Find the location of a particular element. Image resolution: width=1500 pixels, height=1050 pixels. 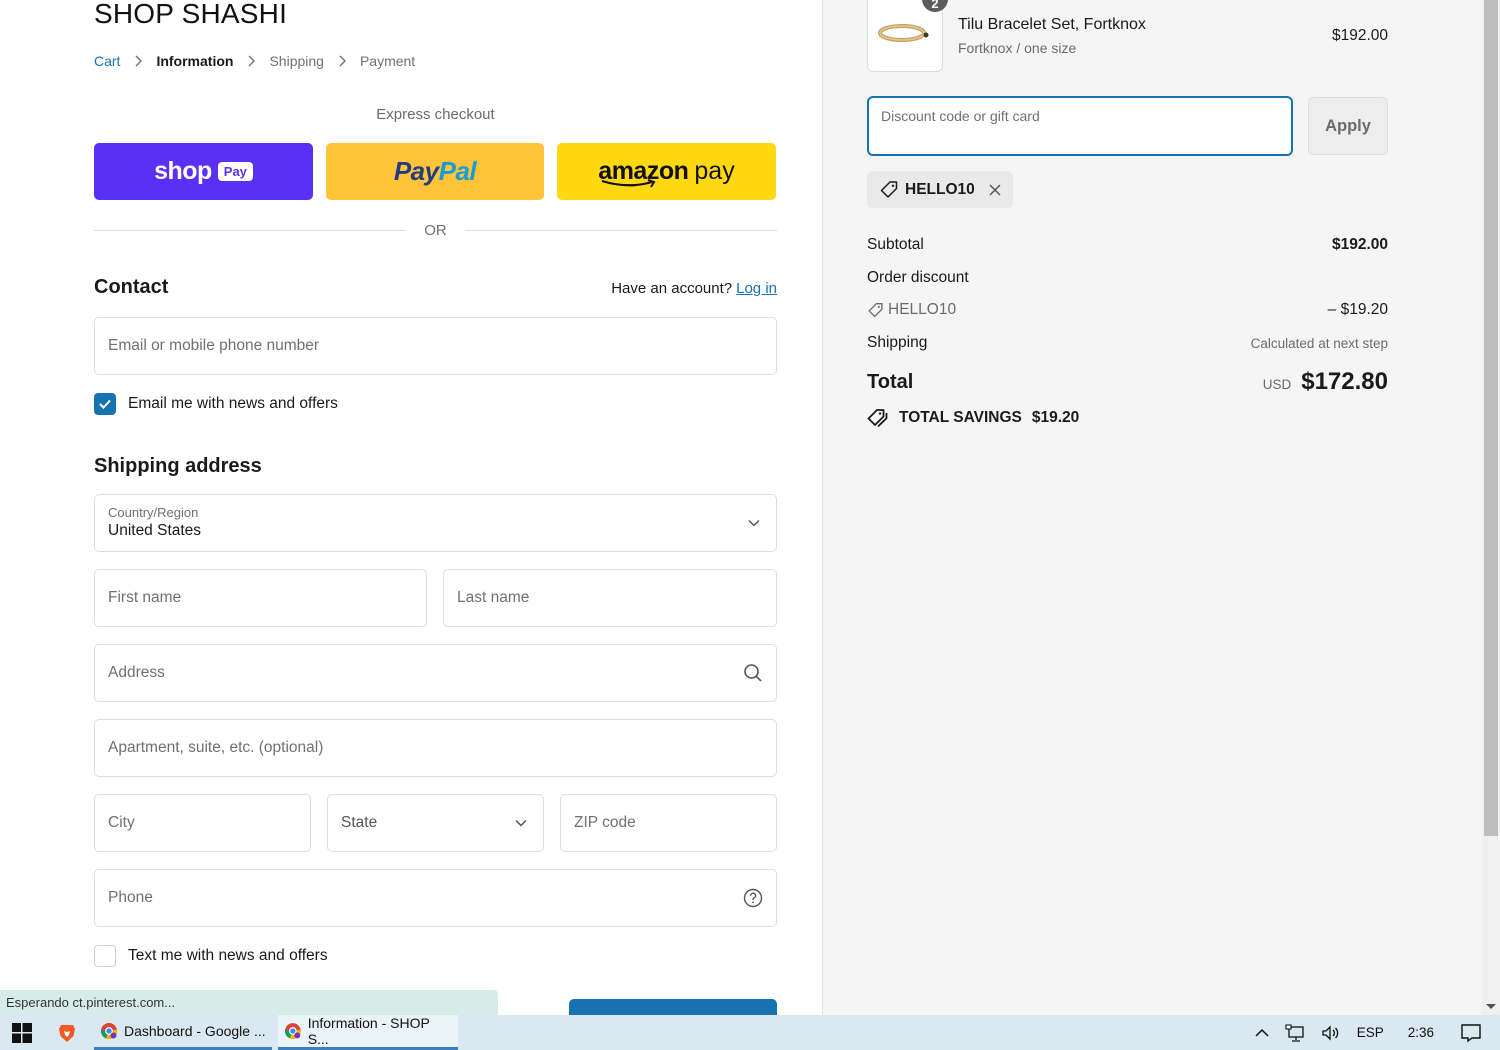

savings-label: TOTAL SAVINGS is located at coordinates (960, 417).